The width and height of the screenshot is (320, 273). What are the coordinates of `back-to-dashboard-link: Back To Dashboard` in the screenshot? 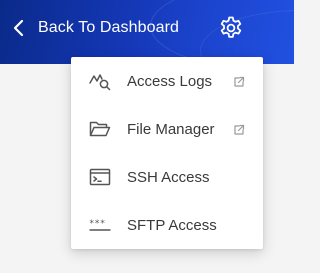 It's located at (95, 28).